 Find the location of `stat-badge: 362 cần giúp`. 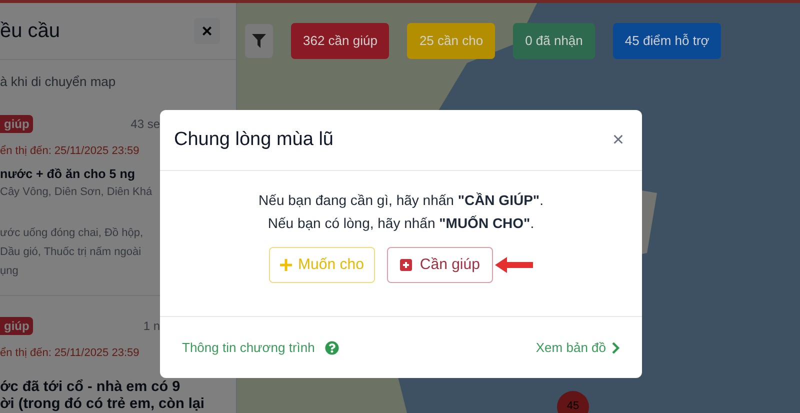

stat-badge: 362 cần giúp is located at coordinates (340, 40).